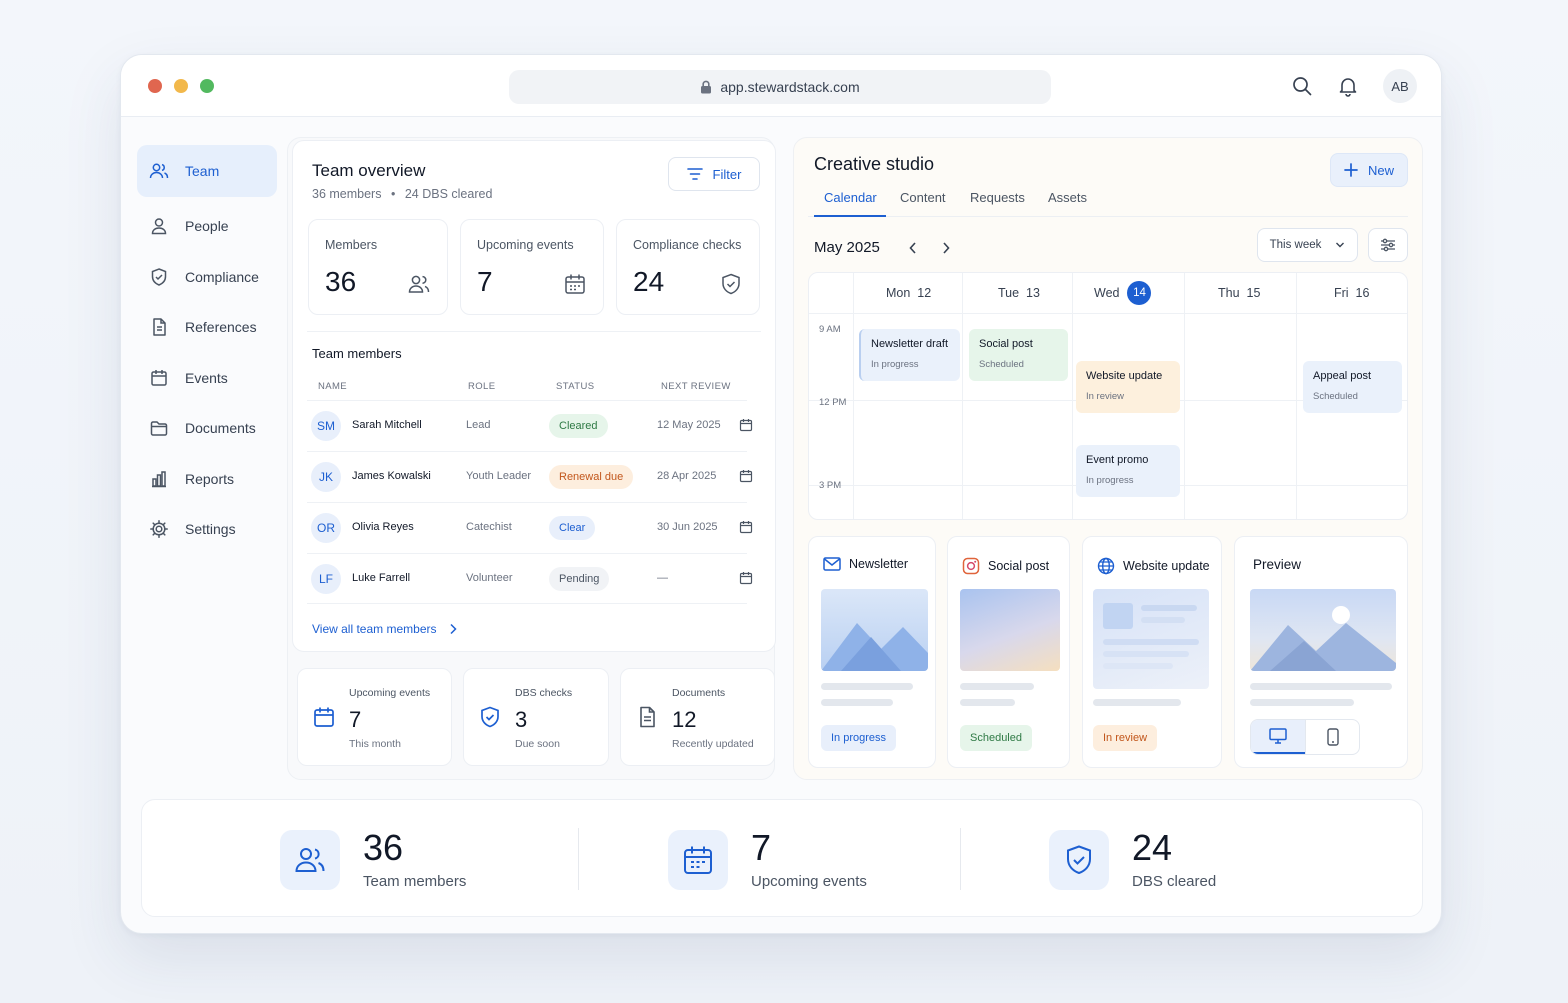  Describe the element at coordinates (1125, 738) in the screenshot. I see `status-badge: In review` at that location.